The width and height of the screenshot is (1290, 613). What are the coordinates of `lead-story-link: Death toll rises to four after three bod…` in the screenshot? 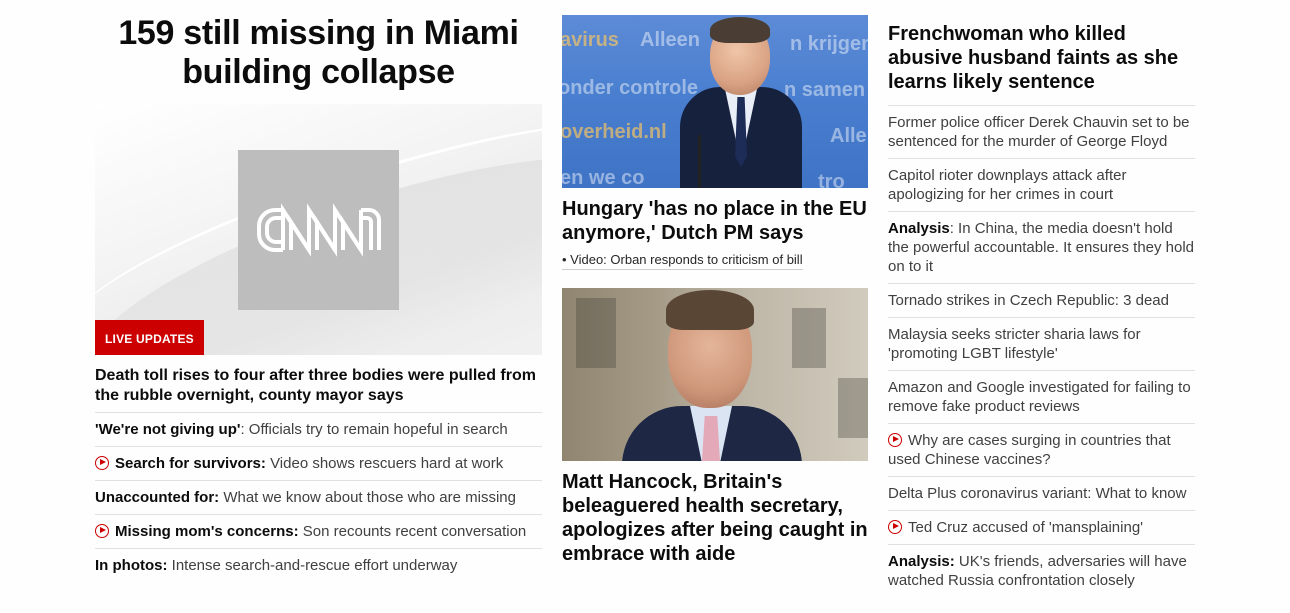 It's located at (318, 389).